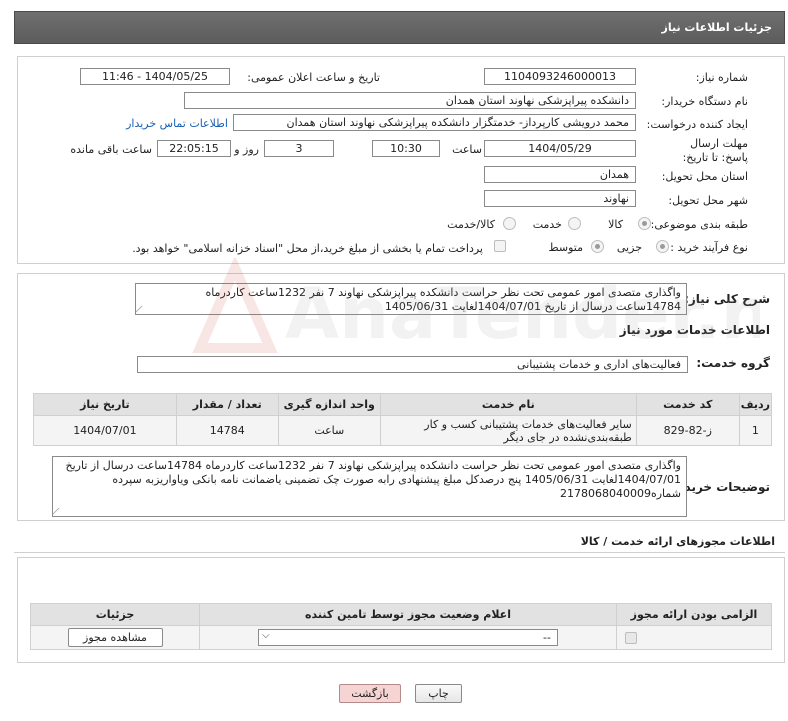 This screenshot has width=788, height=721. Describe the element at coordinates (329, 430) in the screenshot. I see `service-unit: ساعت` at that location.